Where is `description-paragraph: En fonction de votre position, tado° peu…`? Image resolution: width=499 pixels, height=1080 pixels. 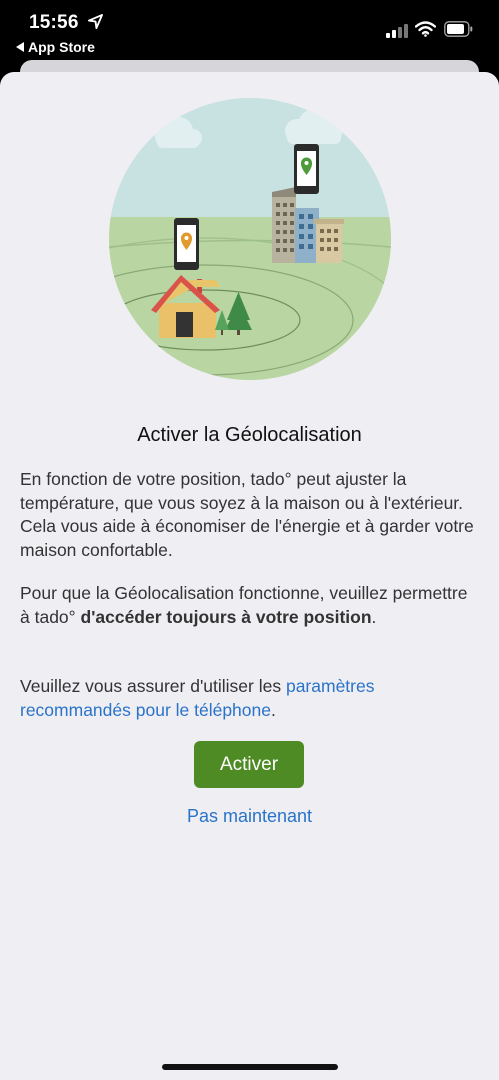
description-paragraph: En fonction de votre position, tado° peu… is located at coordinates (247, 514).